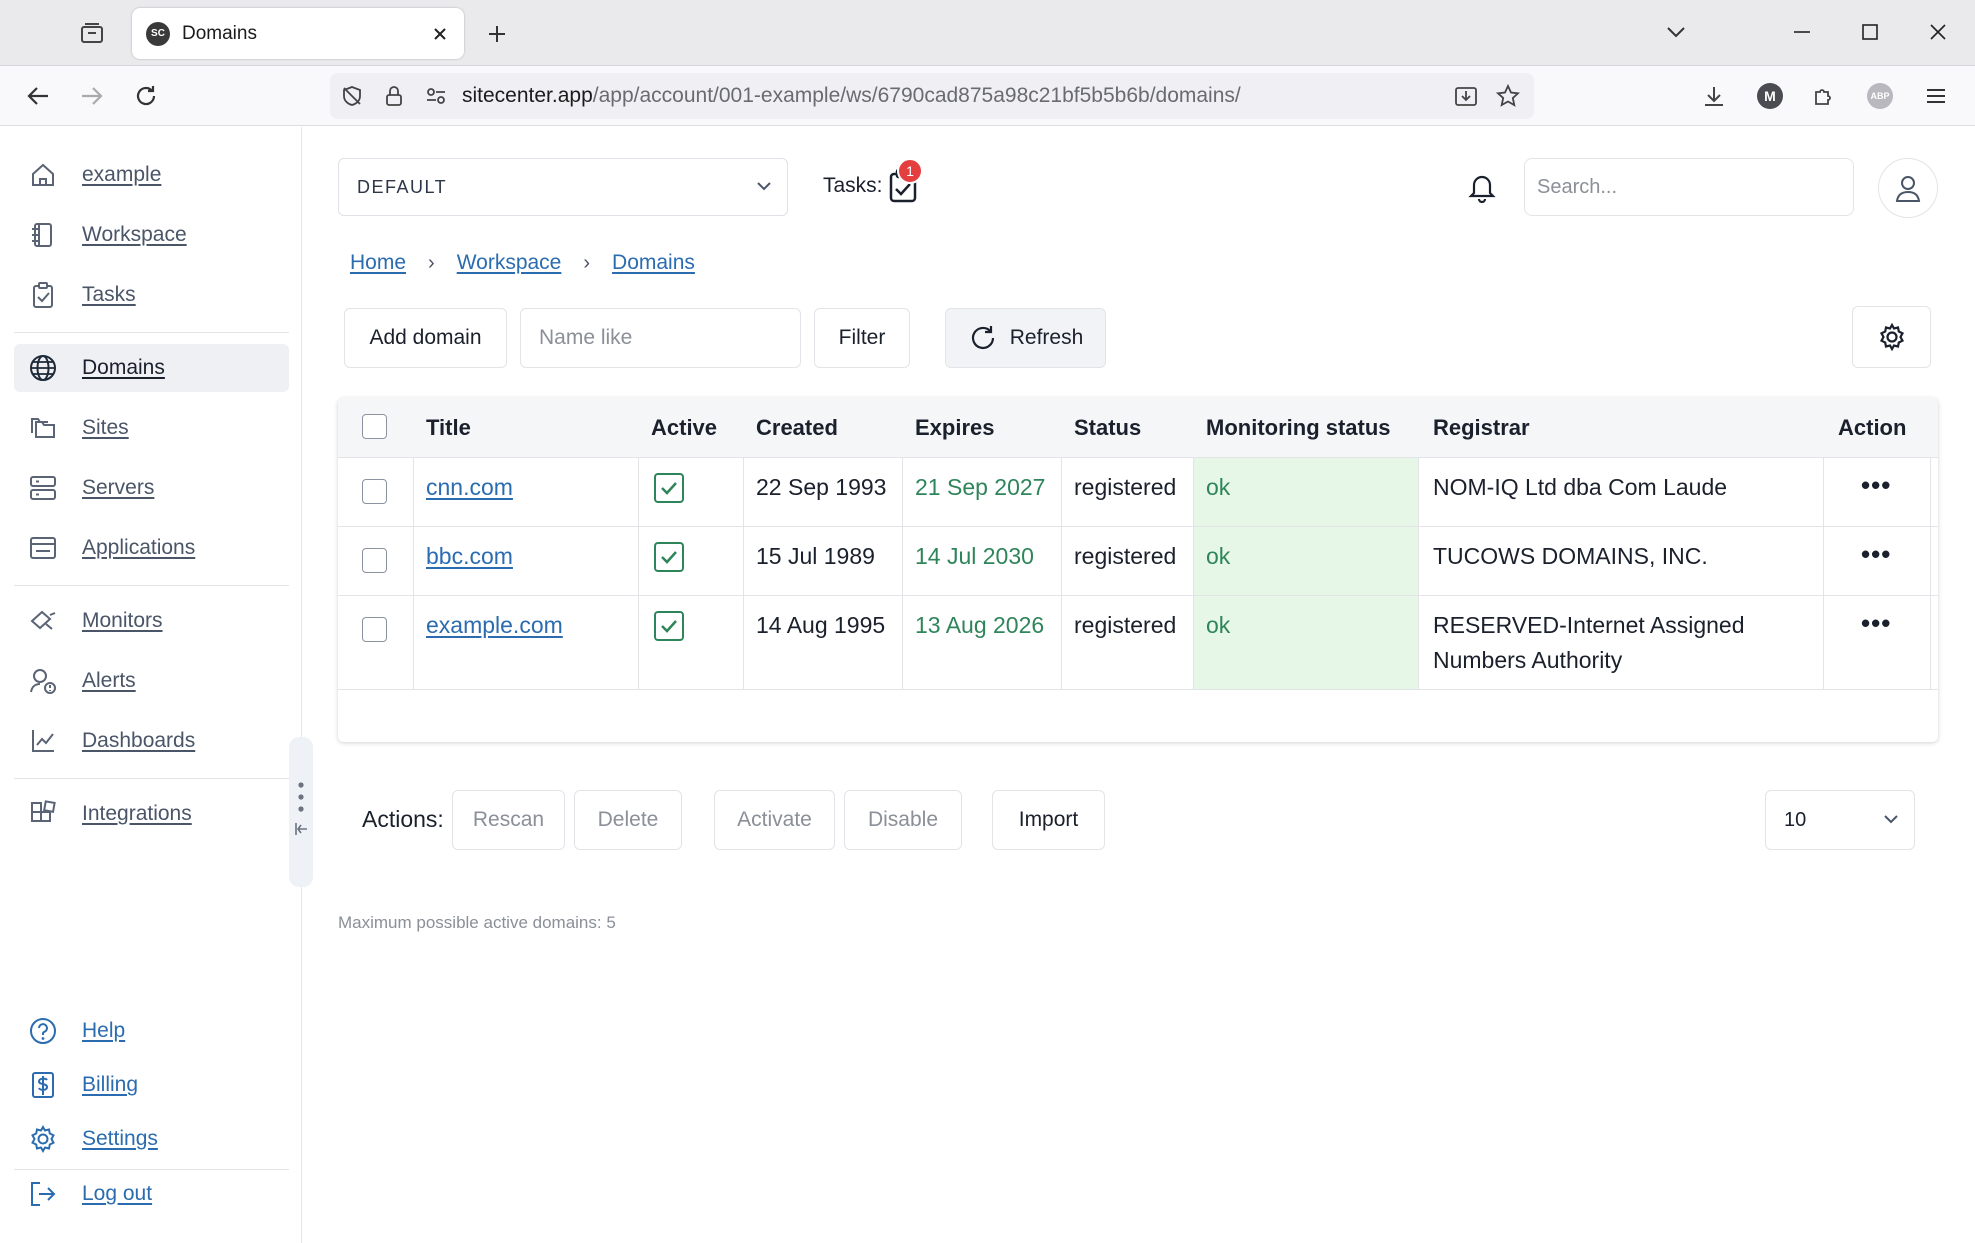 This screenshot has width=1975, height=1243. I want to click on breadcrumb: Home › Workspace › Domains, so click(522, 263).